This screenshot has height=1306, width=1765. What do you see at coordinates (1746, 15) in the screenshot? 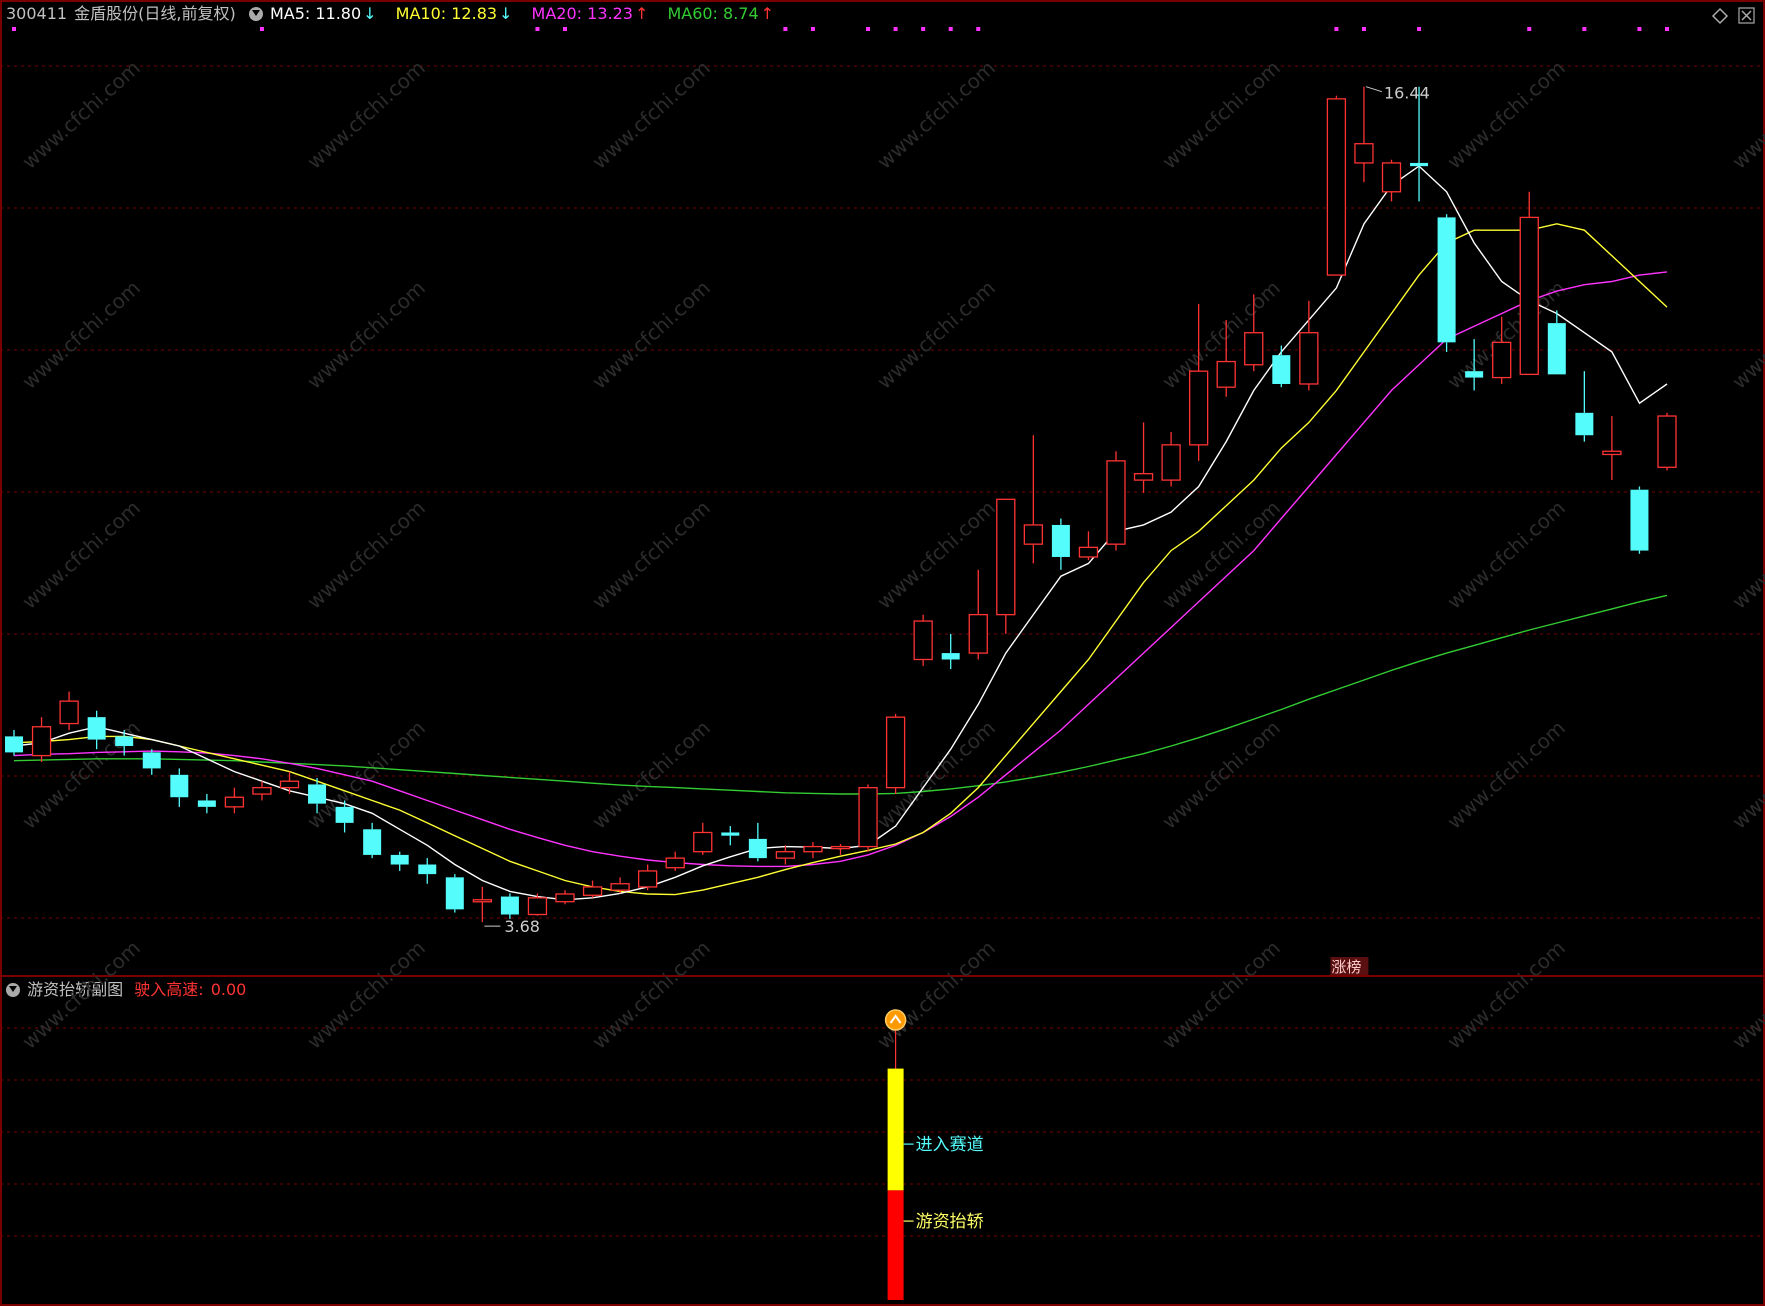
I see `close-icon` at bounding box center [1746, 15].